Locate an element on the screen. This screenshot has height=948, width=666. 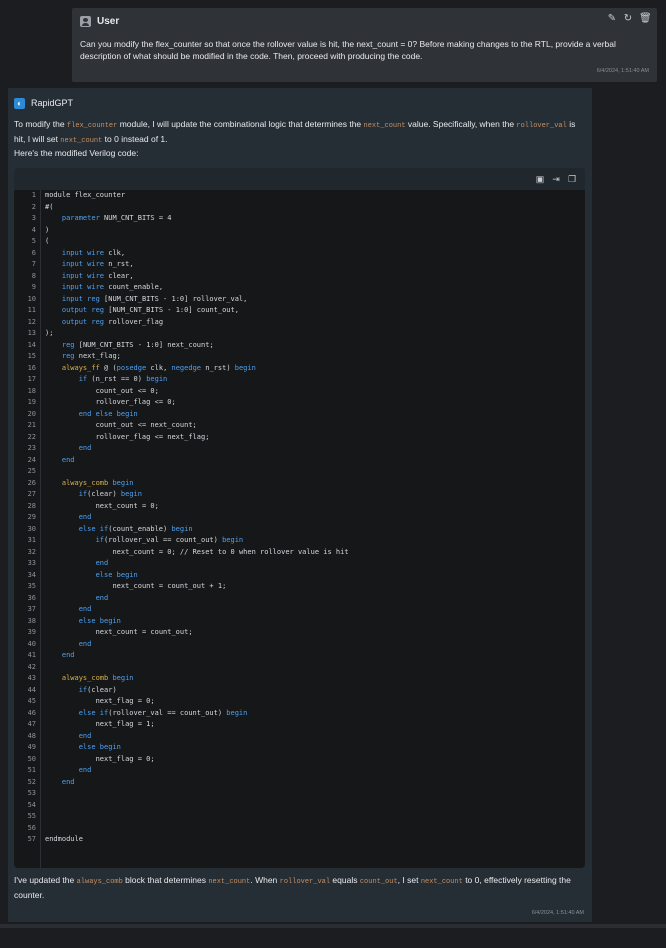
line-number: 27 is located at coordinates (31, 494).